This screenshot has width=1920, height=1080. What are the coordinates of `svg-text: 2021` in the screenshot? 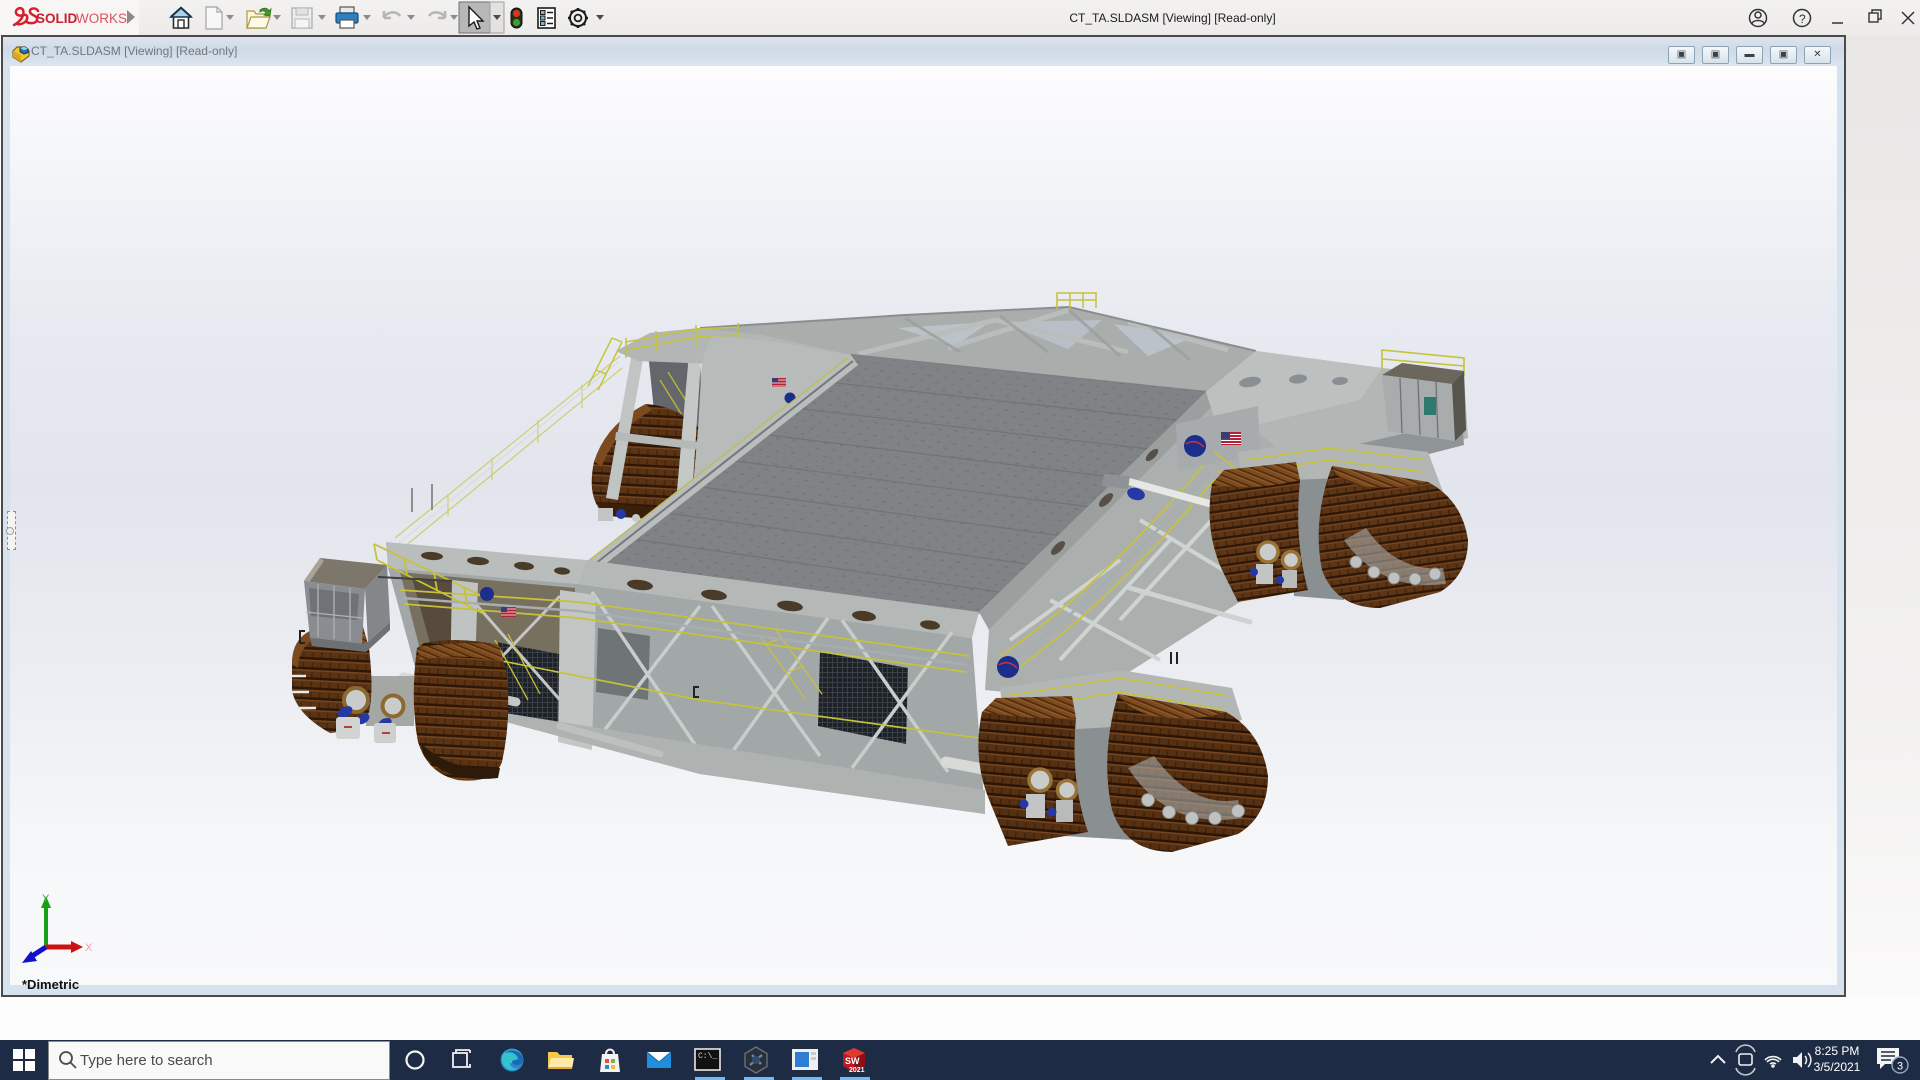 It's located at (857, 1070).